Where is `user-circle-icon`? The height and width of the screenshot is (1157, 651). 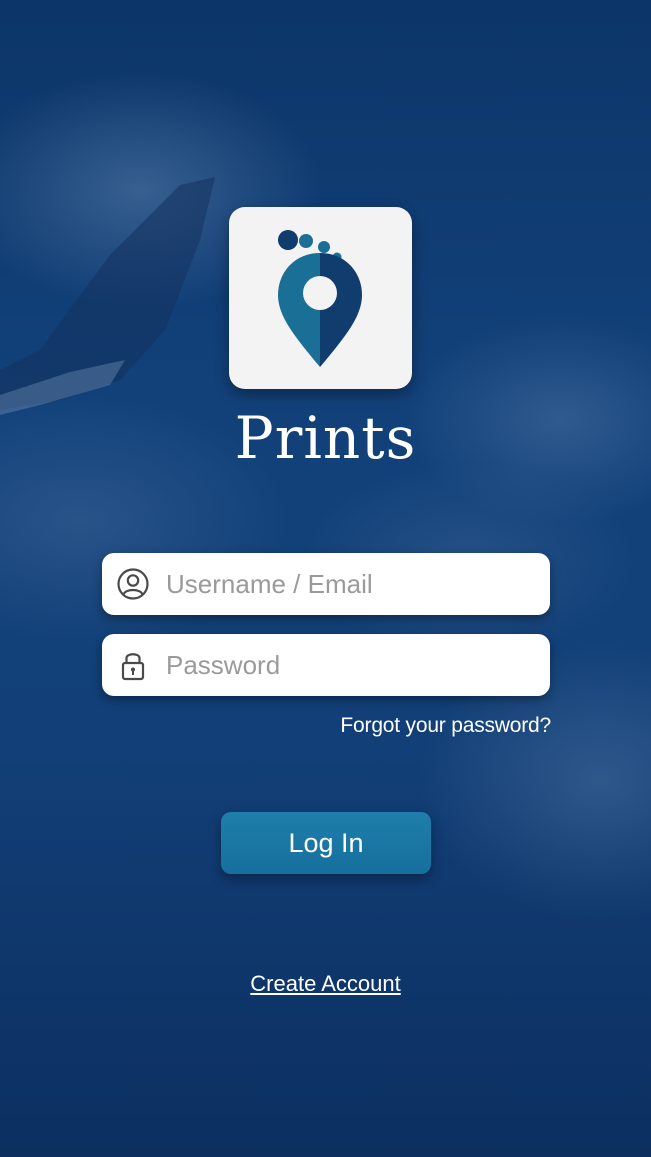 user-circle-icon is located at coordinates (133, 584).